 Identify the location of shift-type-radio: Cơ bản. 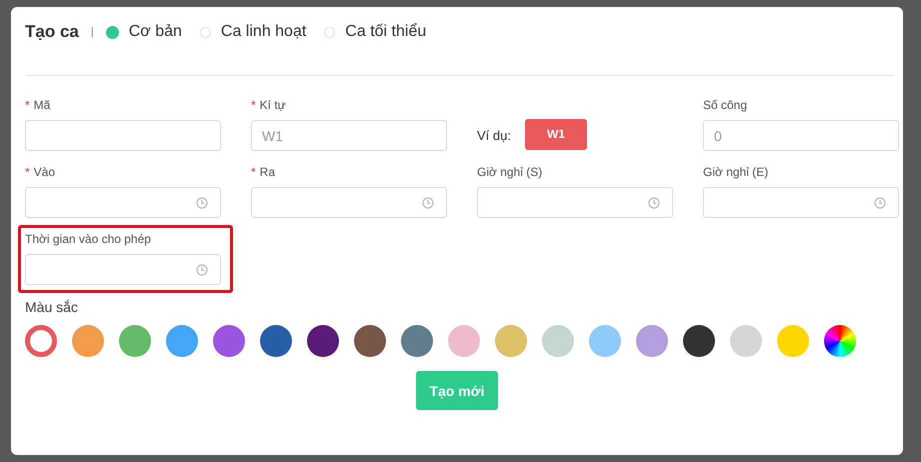
(144, 32).